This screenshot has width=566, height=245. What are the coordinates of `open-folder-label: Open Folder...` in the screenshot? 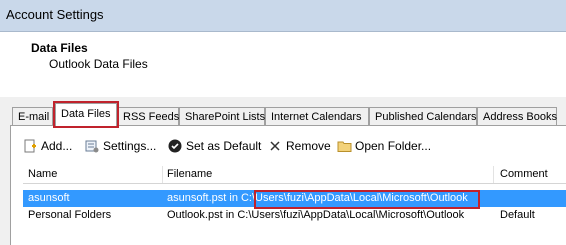 It's located at (393, 146).